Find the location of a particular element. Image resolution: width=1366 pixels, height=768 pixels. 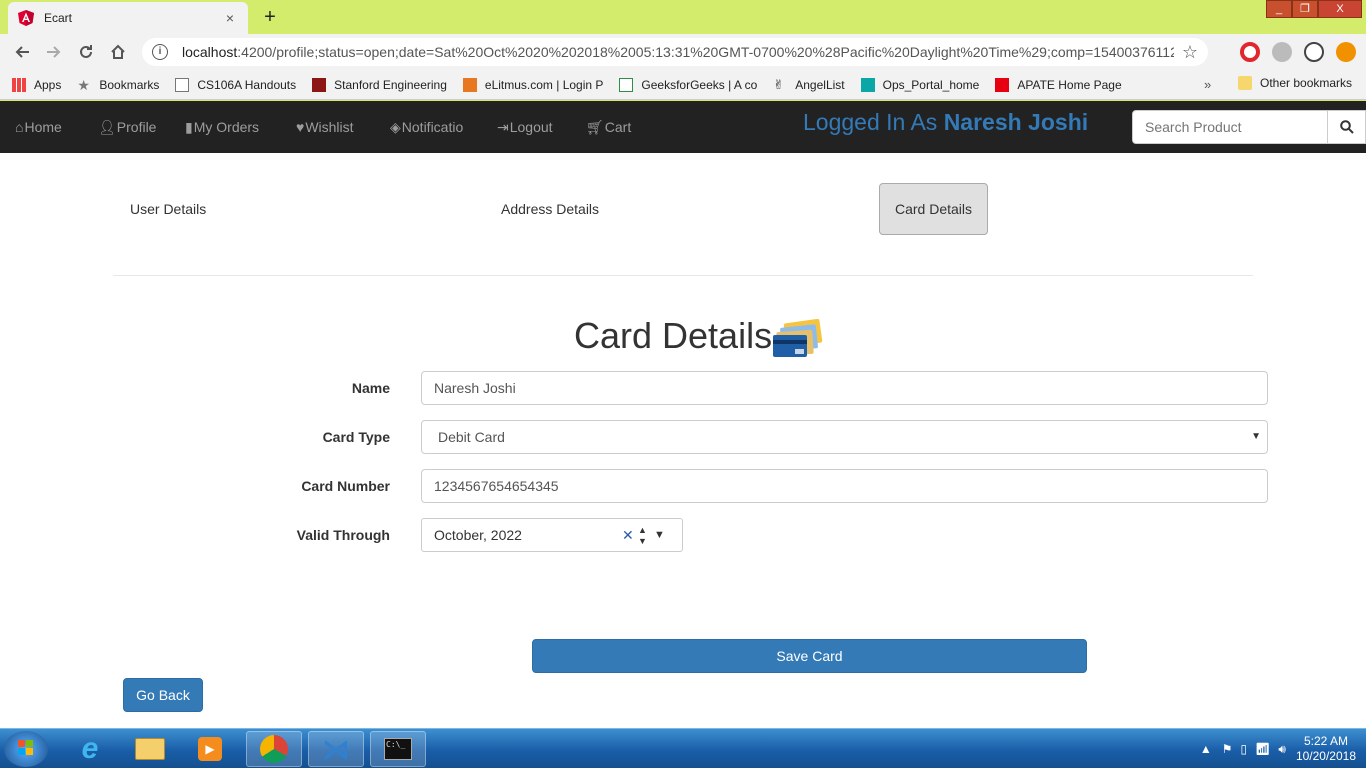

back-arrow-icon is located at coordinates (22, 52).